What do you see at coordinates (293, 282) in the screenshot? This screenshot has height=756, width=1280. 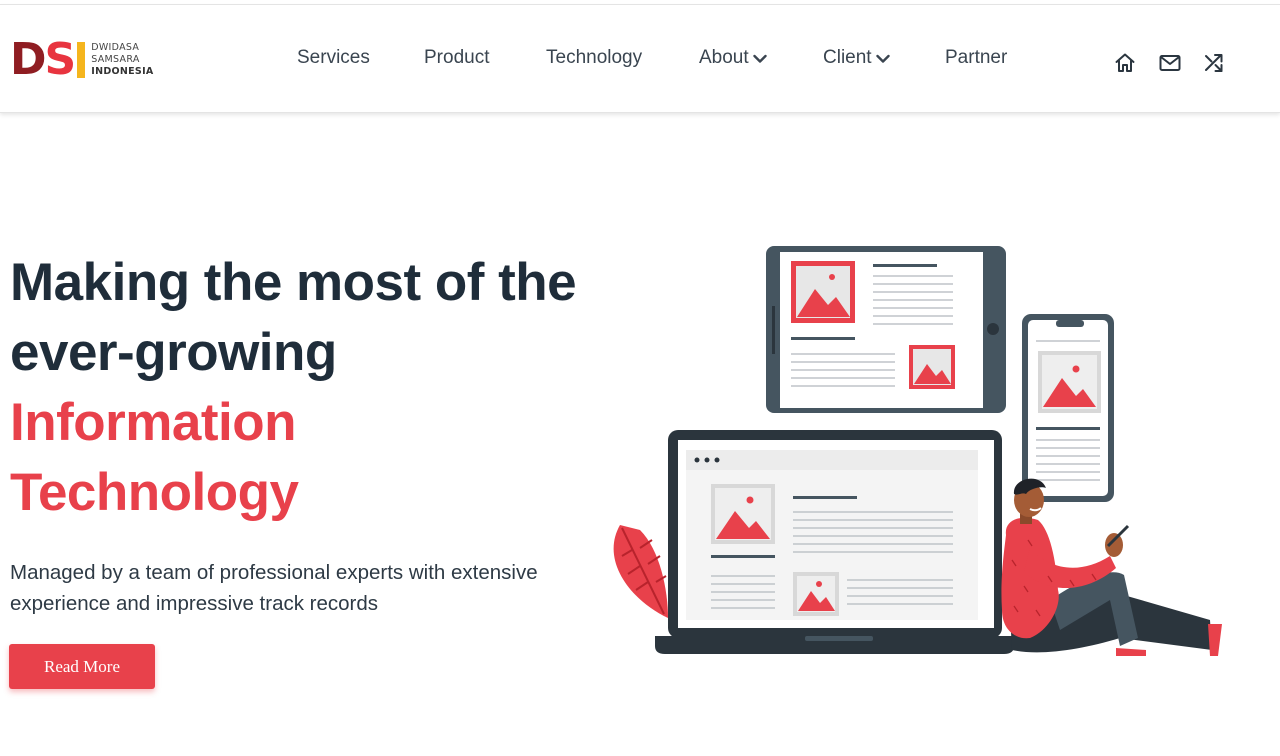 I see `hero-title-line-1: Making the most of the` at bounding box center [293, 282].